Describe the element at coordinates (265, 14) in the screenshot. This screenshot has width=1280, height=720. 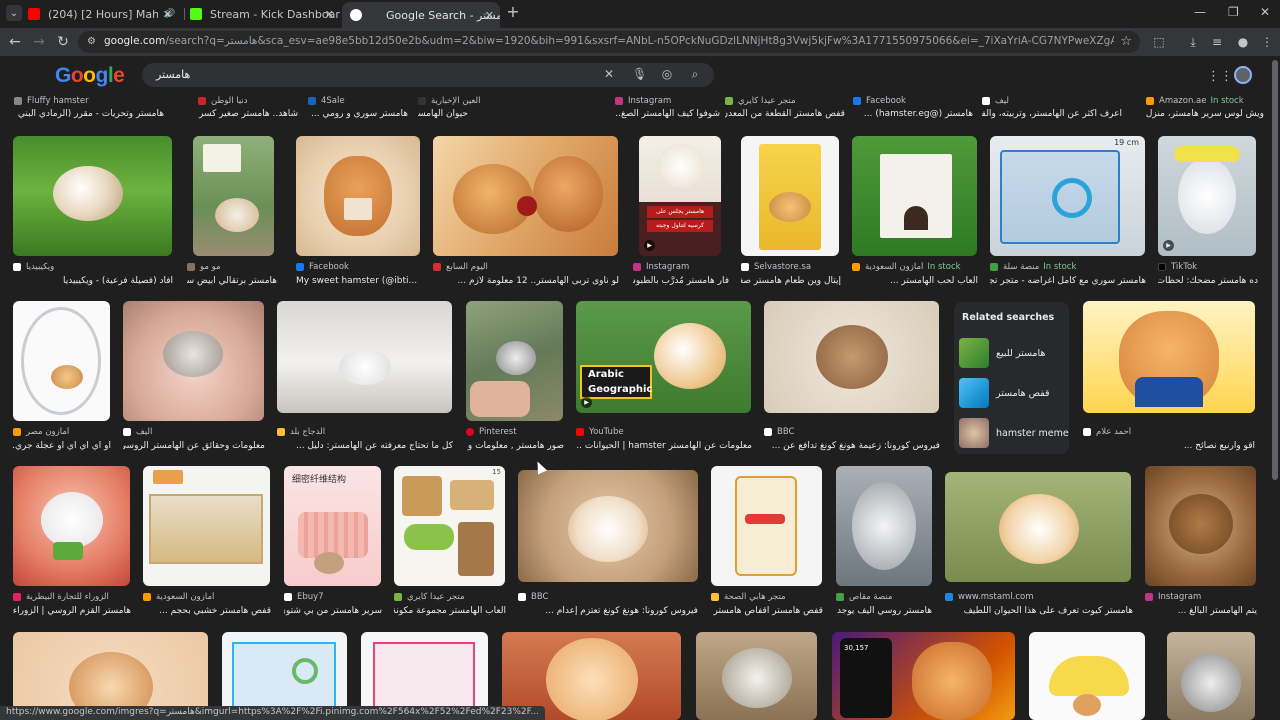
I see `tab-kick: Stream - Kick Dashboard ✕` at that location.